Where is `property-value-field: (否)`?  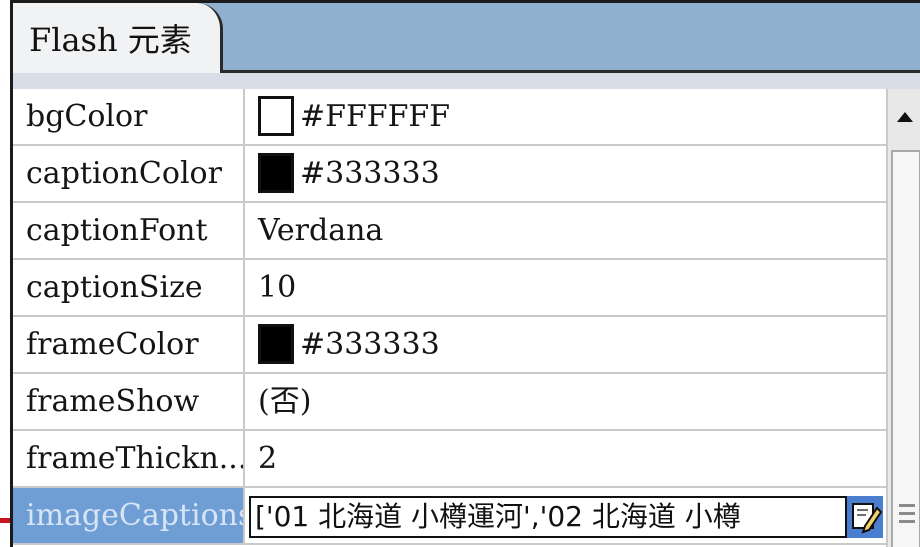 property-value-field: (否) is located at coordinates (565, 401).